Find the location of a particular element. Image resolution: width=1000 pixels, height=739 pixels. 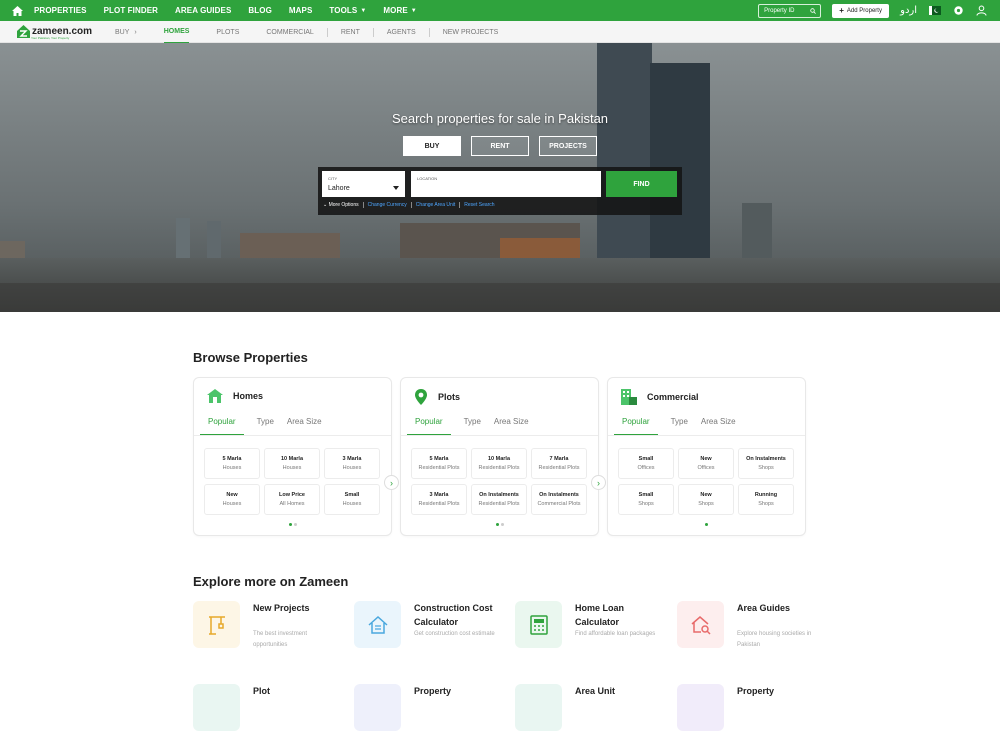

search-icon is located at coordinates (813, 10).